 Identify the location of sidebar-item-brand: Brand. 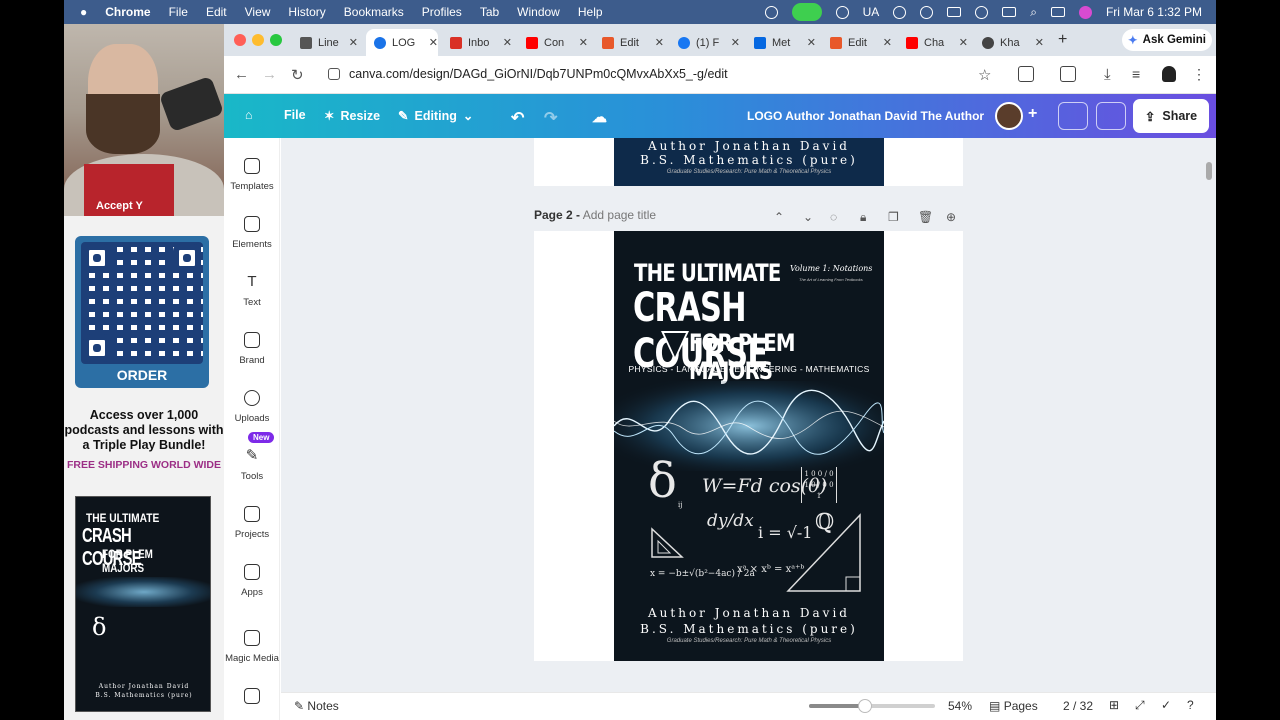
(252, 349).